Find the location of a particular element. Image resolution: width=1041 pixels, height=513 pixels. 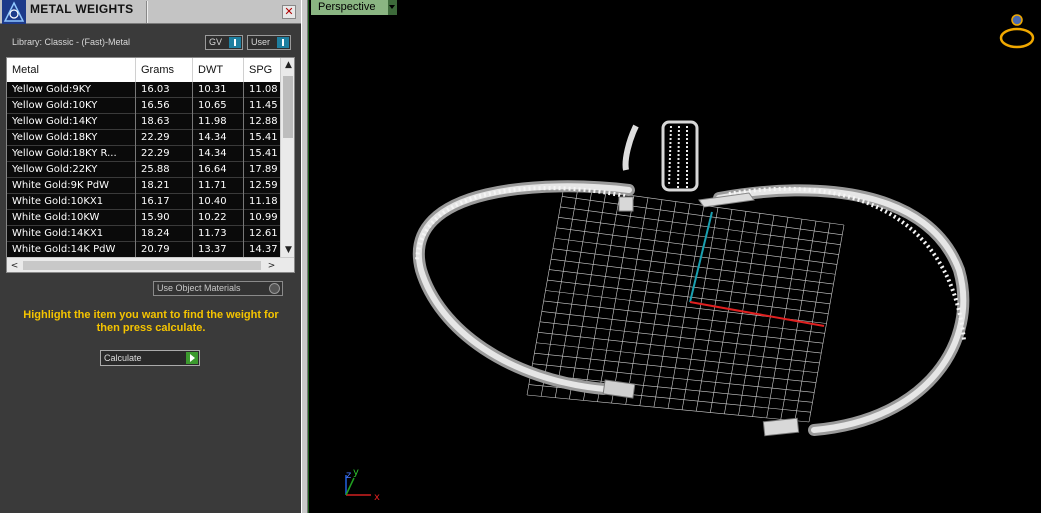

dwt-cell: 10.40 is located at coordinates (218, 202).